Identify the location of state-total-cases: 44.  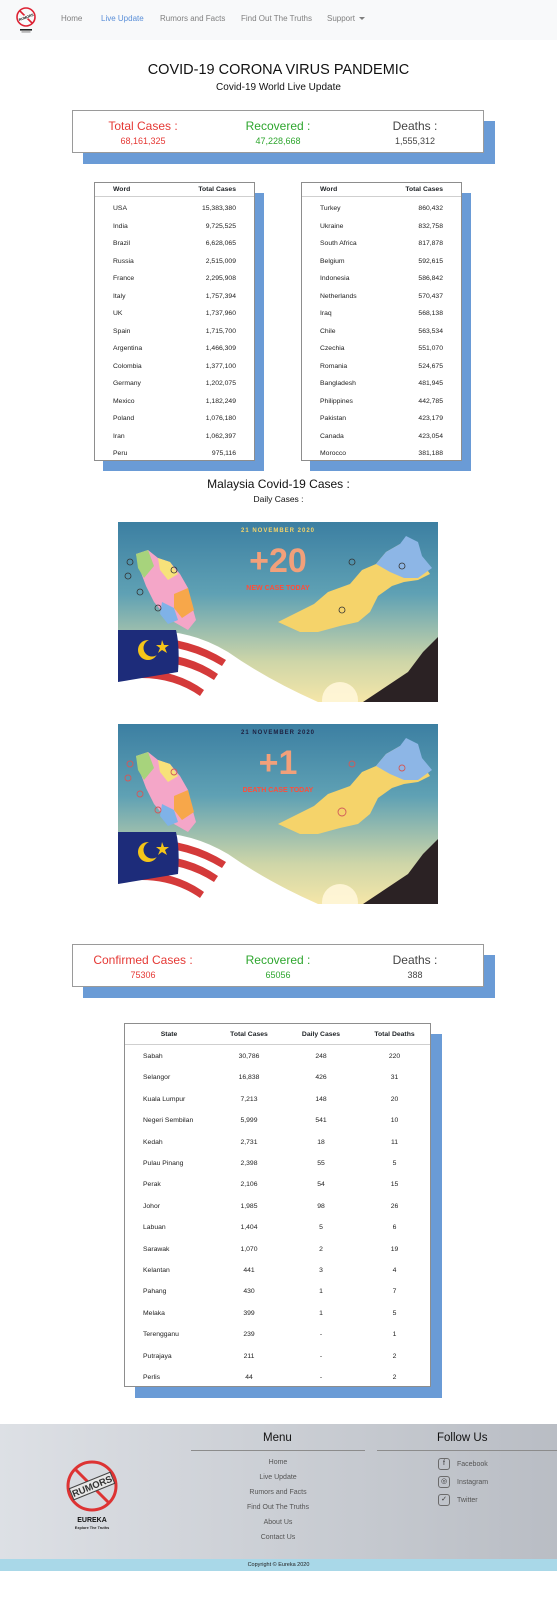
(249, 1377).